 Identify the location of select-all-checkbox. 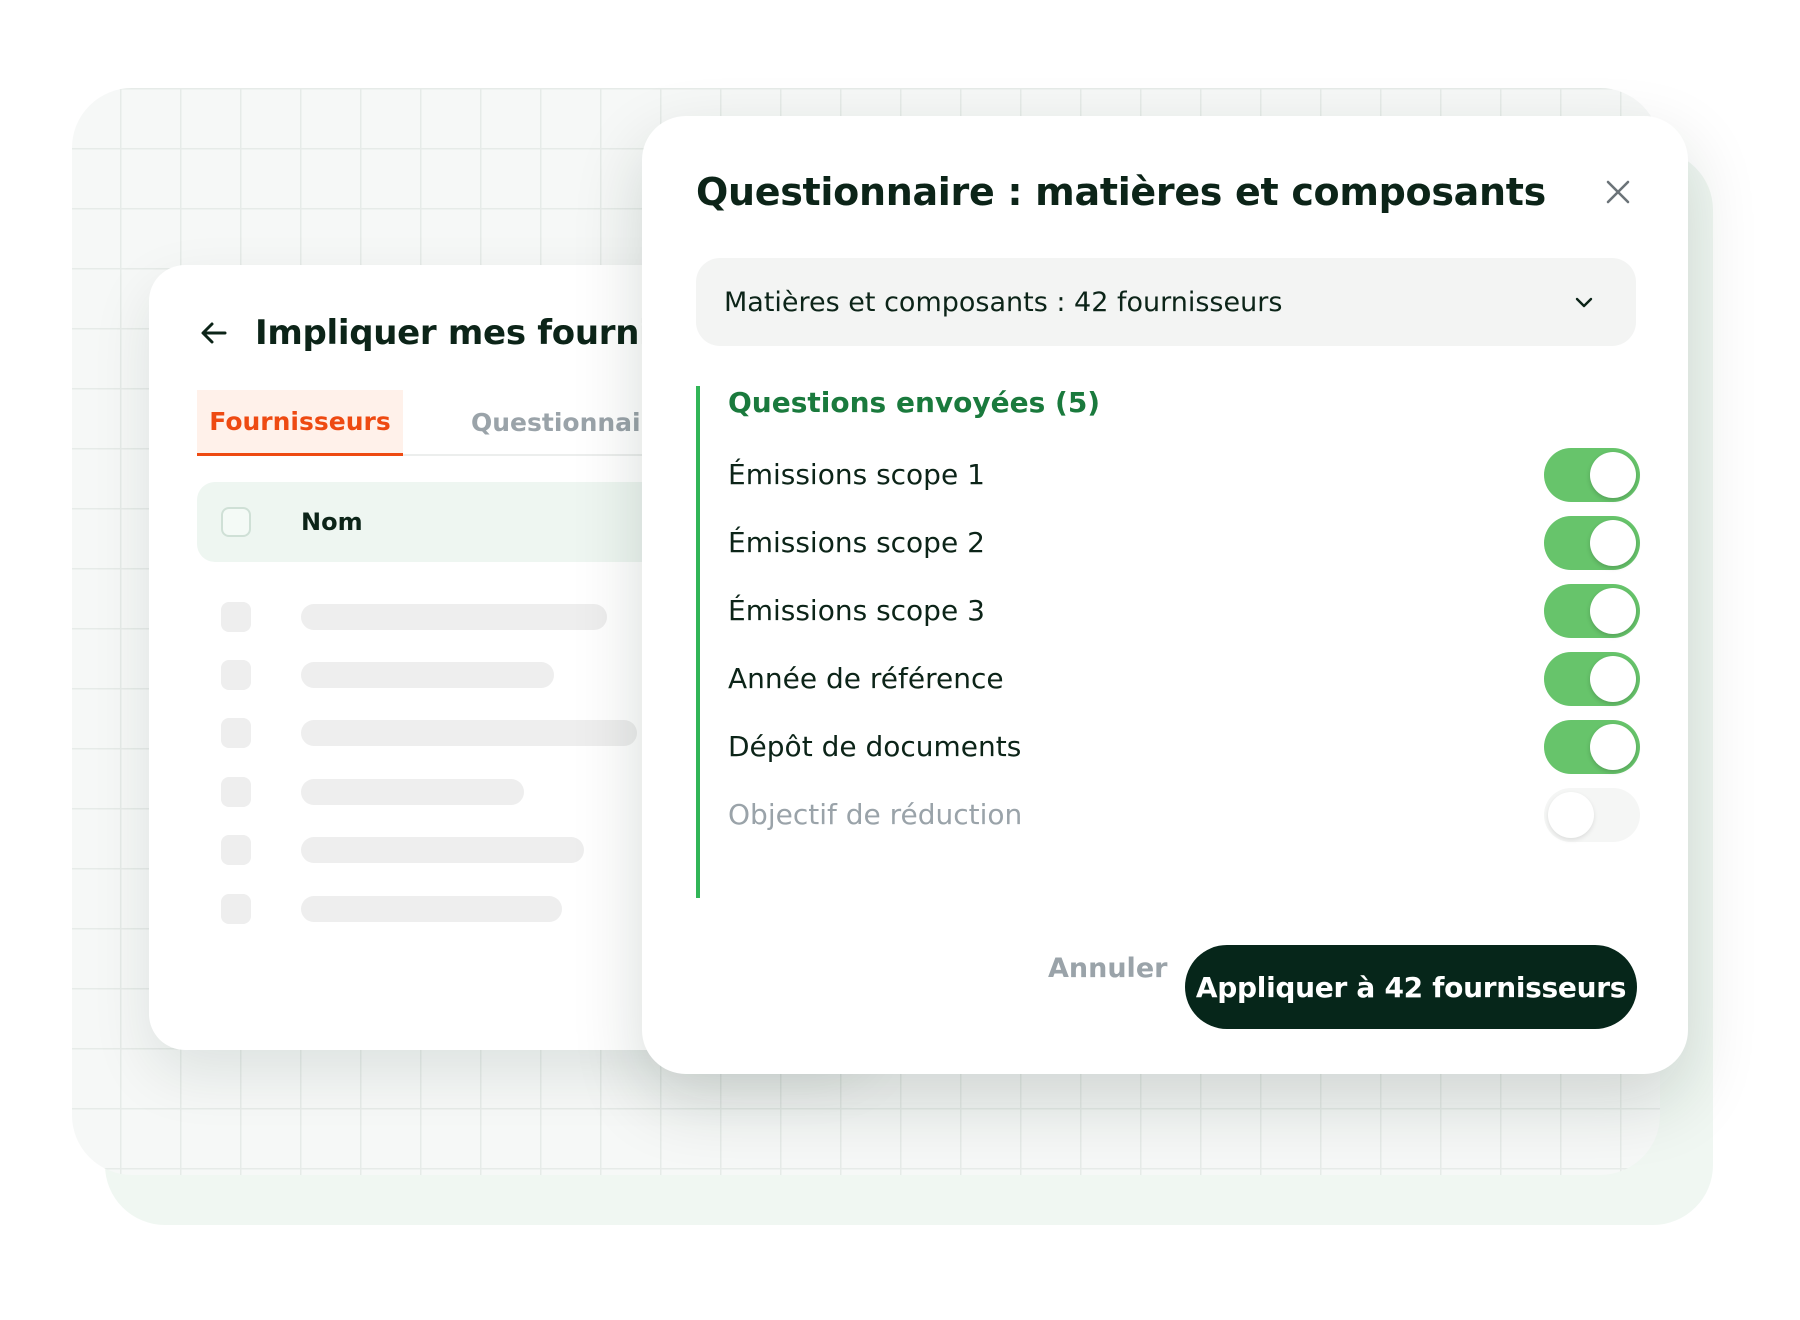
(236, 522).